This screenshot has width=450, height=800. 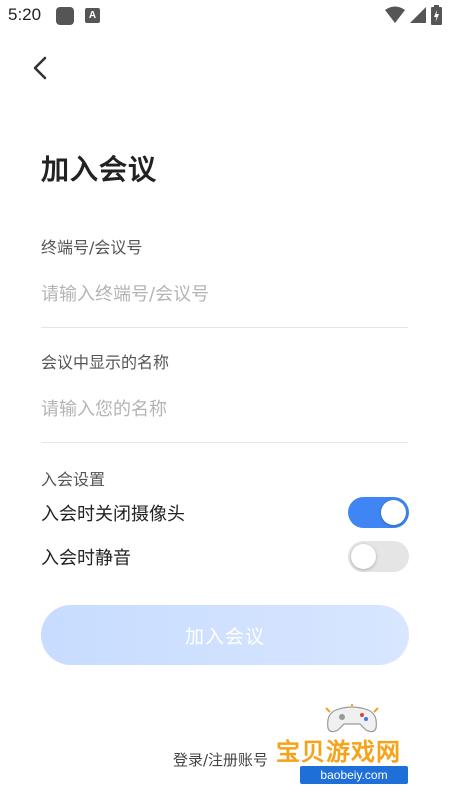 What do you see at coordinates (224, 442) in the screenshot?
I see `display-name-divider` at bounding box center [224, 442].